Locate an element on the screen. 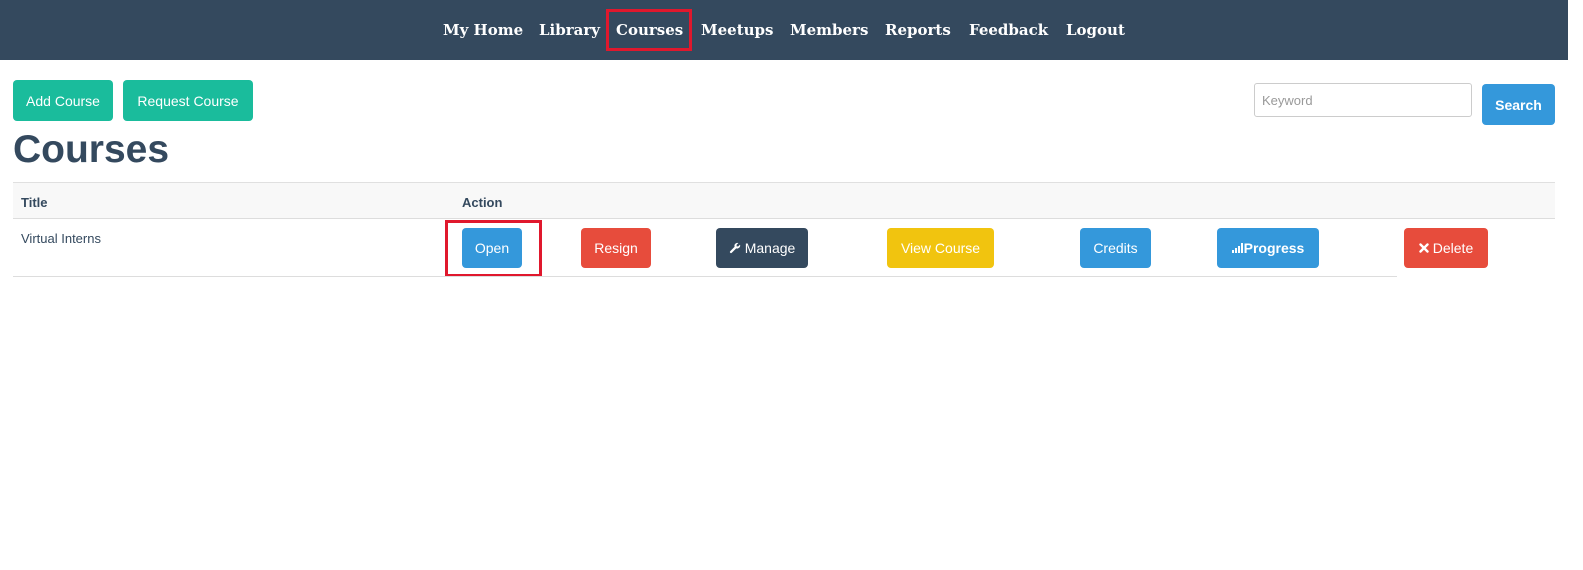 This screenshot has width=1583, height=570. nav-feedback: Feedback is located at coordinates (1008, 30).